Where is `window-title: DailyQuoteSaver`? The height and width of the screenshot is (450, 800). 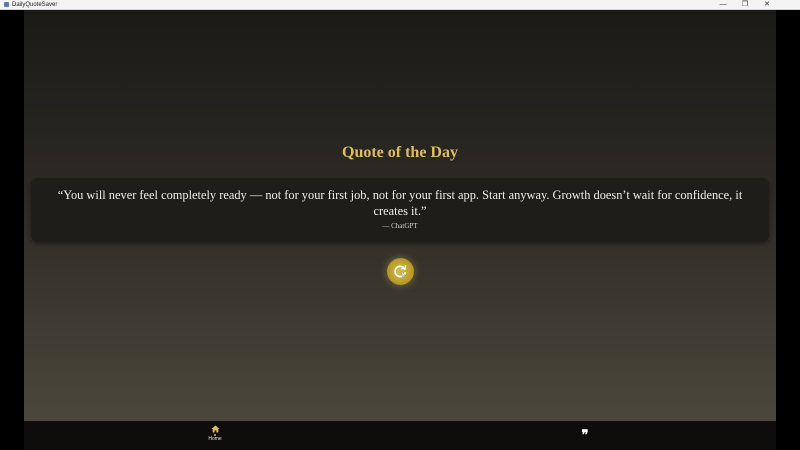 window-title: DailyQuoteSaver is located at coordinates (35, 5).